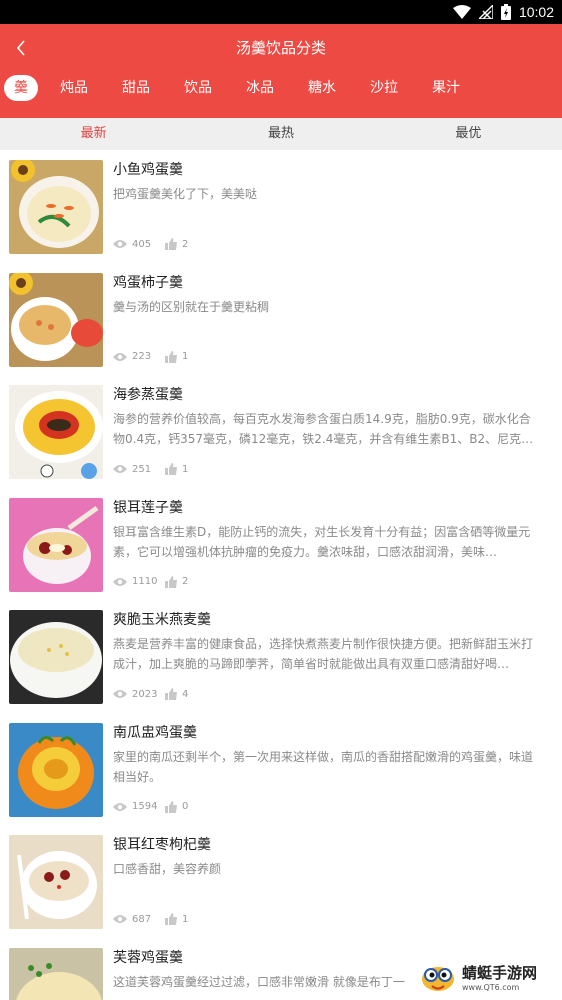 The height and width of the screenshot is (1000, 562). What do you see at coordinates (461, 12) in the screenshot?
I see `wifi-icon` at bounding box center [461, 12].